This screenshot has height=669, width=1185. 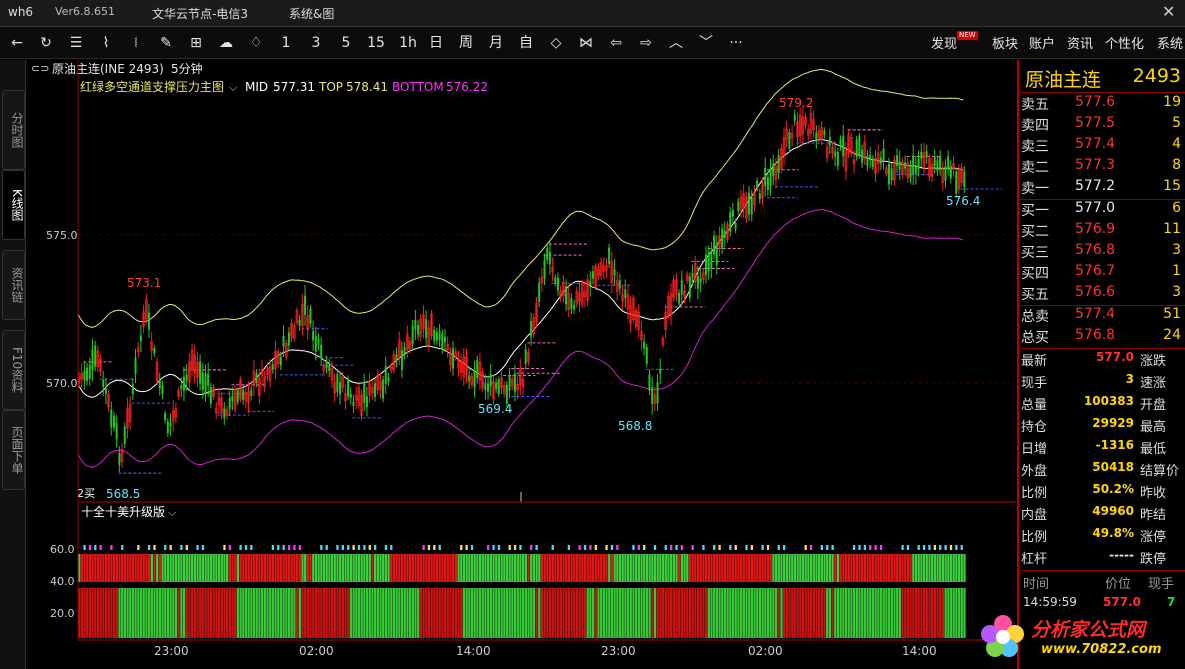 I want to click on line-chart-icon: ⌇, so click(x=106, y=43).